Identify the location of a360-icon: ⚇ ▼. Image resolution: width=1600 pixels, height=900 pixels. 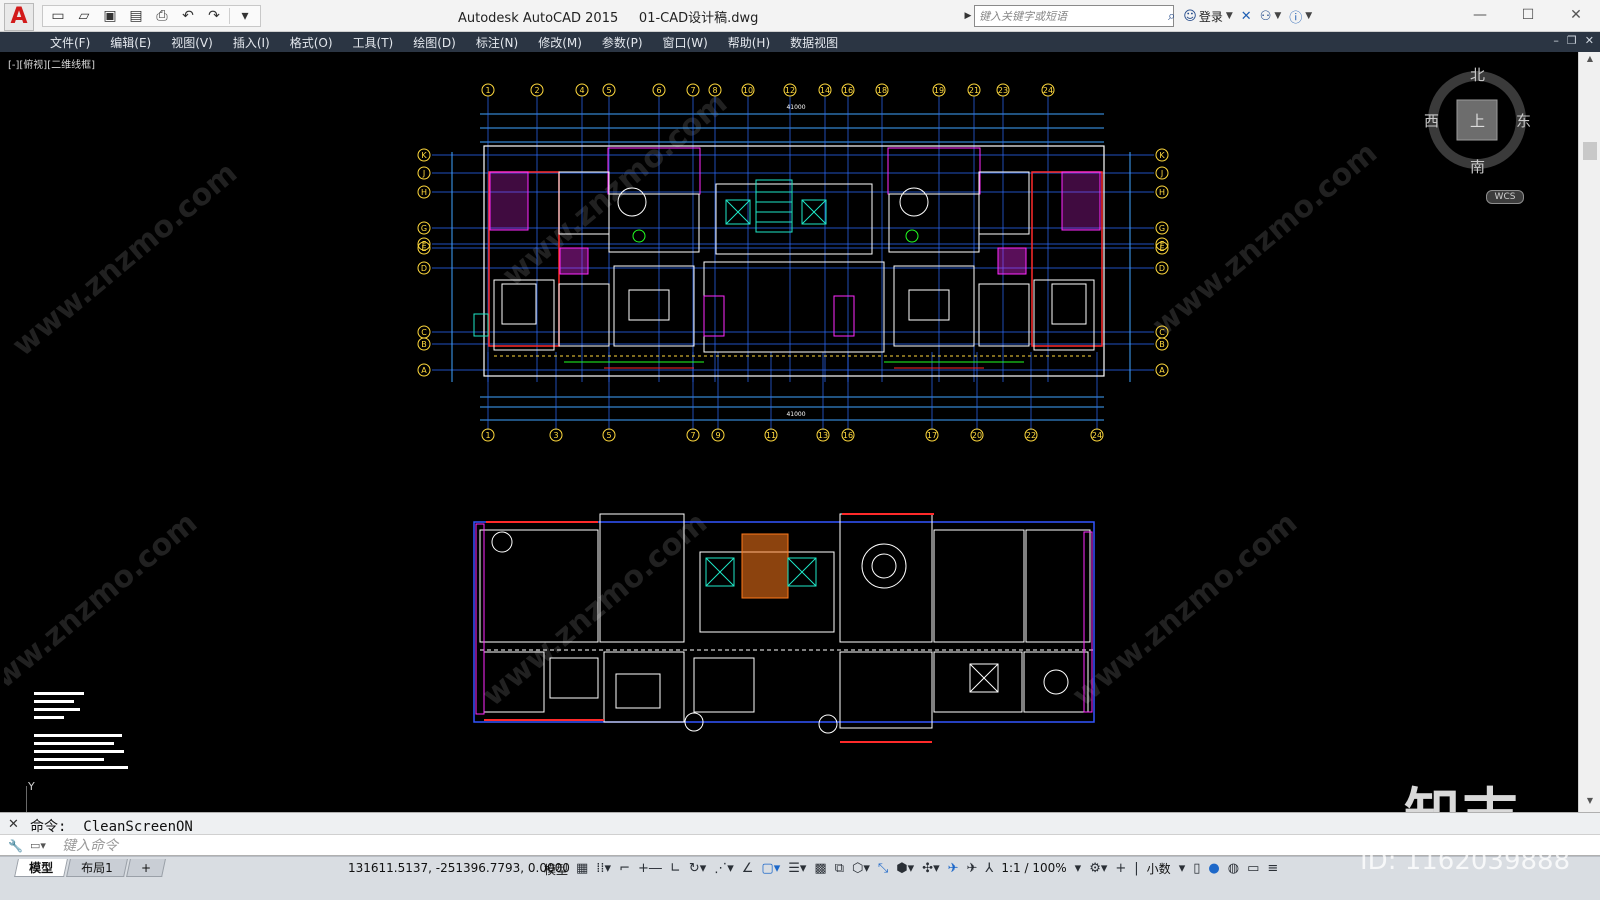
(1271, 16).